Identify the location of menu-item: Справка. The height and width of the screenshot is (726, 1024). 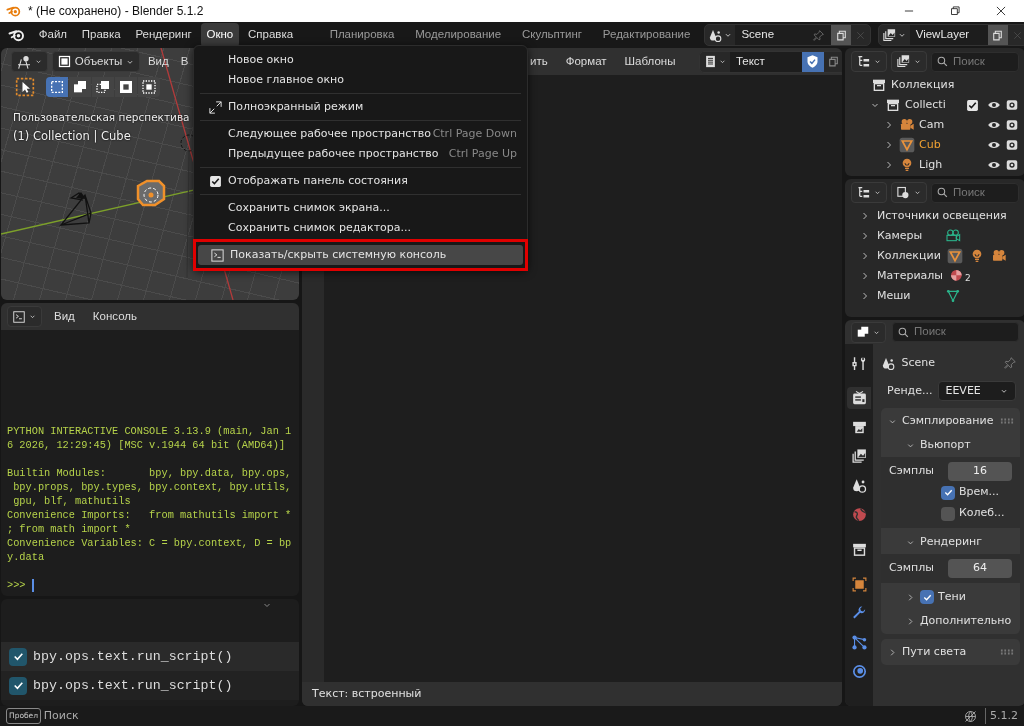
(271, 35).